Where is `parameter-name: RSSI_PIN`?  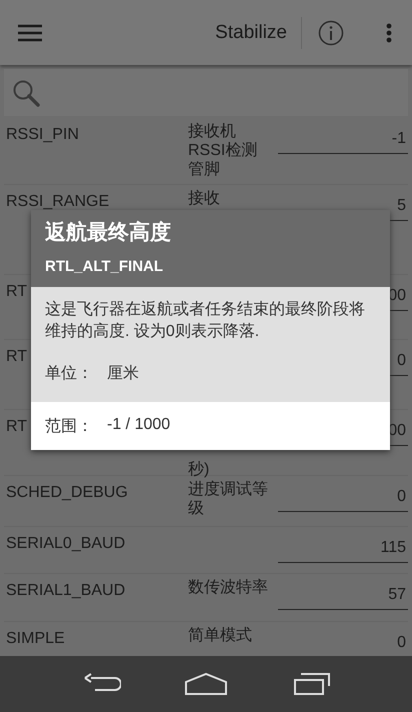
parameter-name: RSSI_PIN is located at coordinates (42, 134).